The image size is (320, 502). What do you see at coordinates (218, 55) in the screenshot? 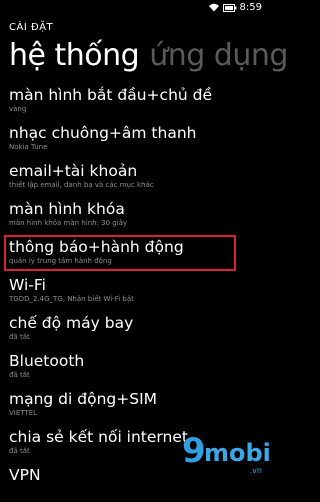
I see `pivot-tab-apps: ứng dụng` at bounding box center [218, 55].